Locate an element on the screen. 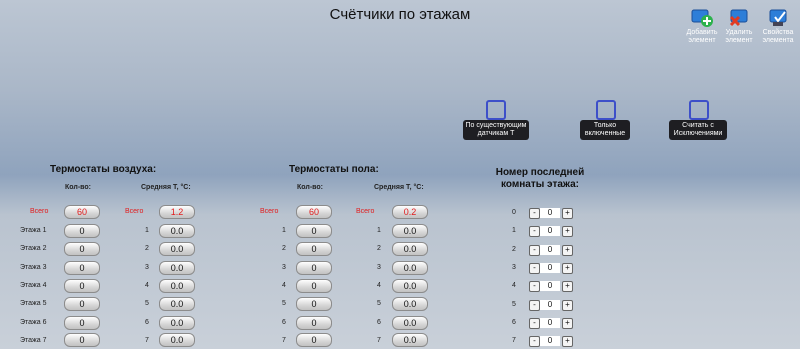 The height and width of the screenshot is (349, 800). with-exceptions-label: Считать с Исключениями is located at coordinates (698, 130).